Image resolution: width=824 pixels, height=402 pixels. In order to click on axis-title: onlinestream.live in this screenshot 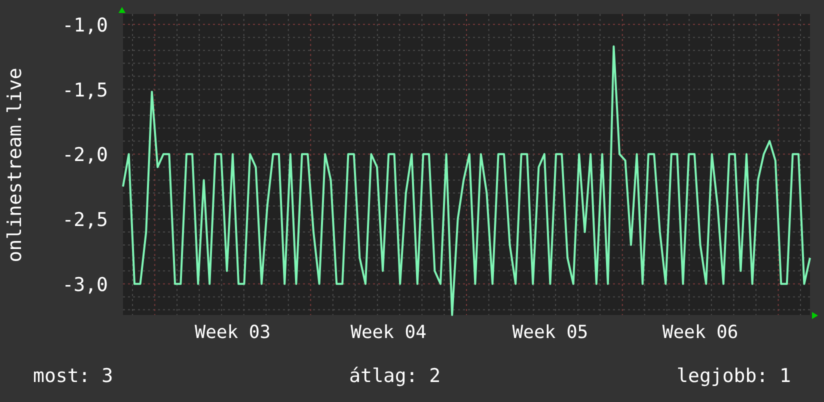, I will do `click(15, 165)`.